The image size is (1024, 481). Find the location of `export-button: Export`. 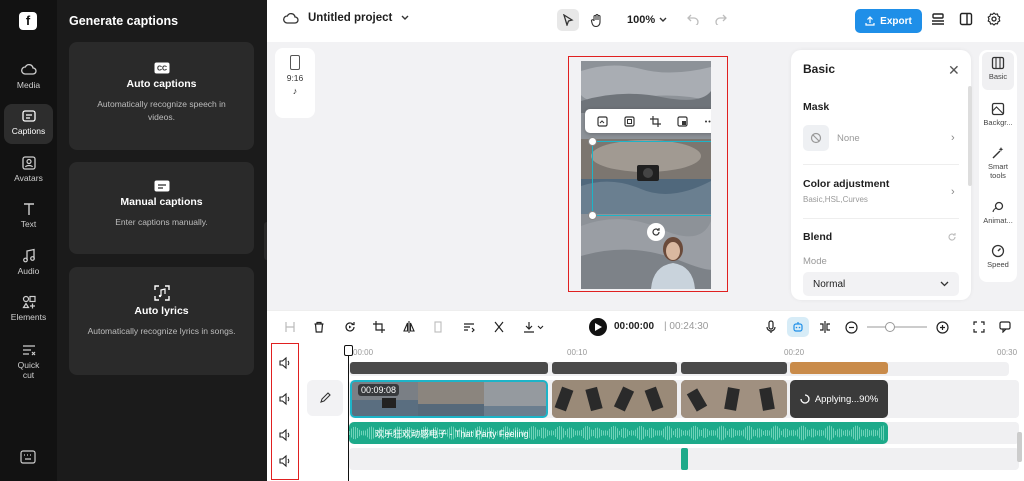

export-button: Export is located at coordinates (888, 21).